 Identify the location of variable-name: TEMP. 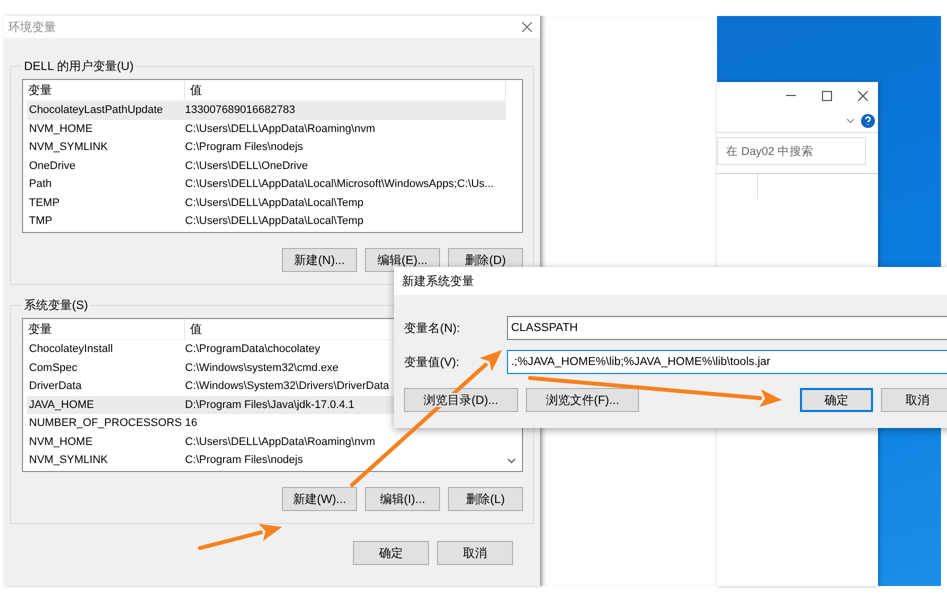
(44, 202).